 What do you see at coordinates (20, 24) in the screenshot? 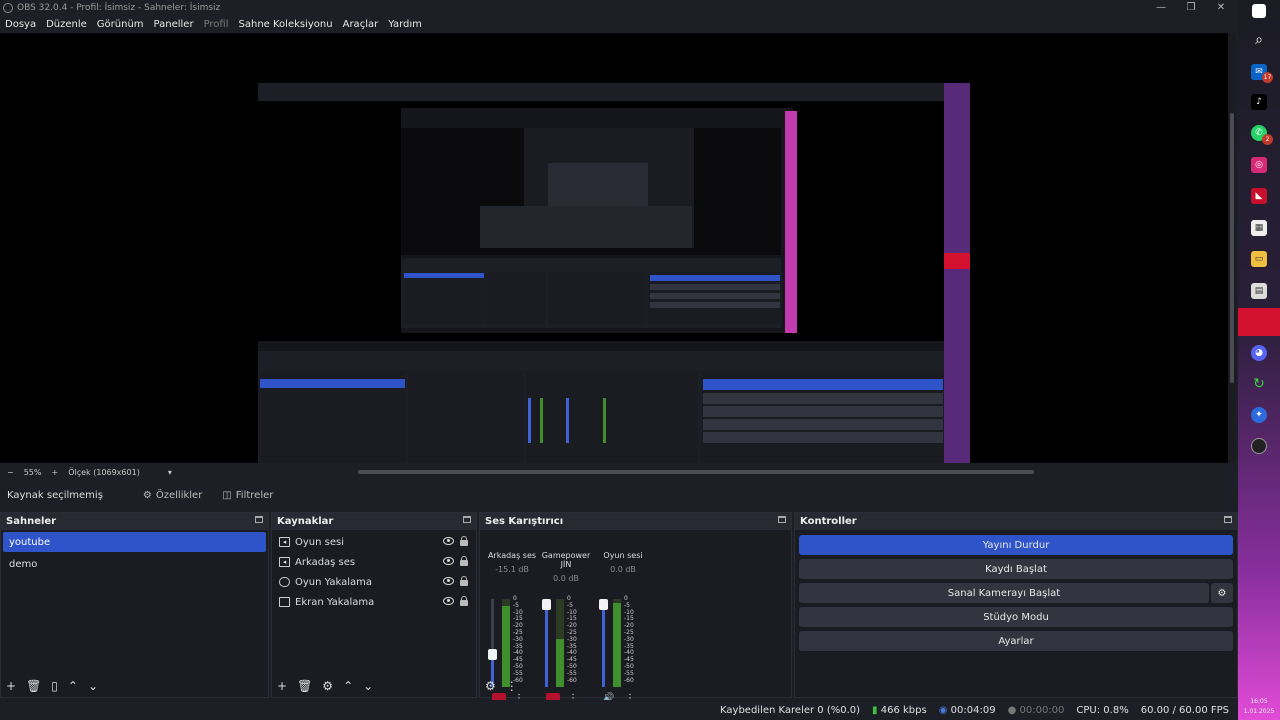
I see `menu-file: Dosya` at bounding box center [20, 24].